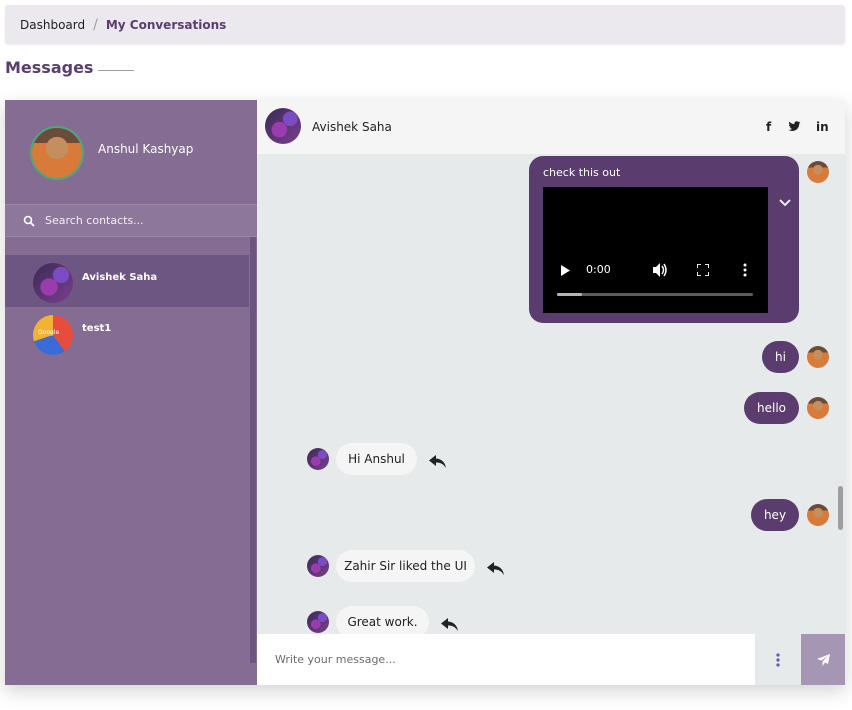 The height and width of the screenshot is (710, 852). What do you see at coordinates (382, 620) in the screenshot?
I see `message-bubble-incoming: Great work.` at bounding box center [382, 620].